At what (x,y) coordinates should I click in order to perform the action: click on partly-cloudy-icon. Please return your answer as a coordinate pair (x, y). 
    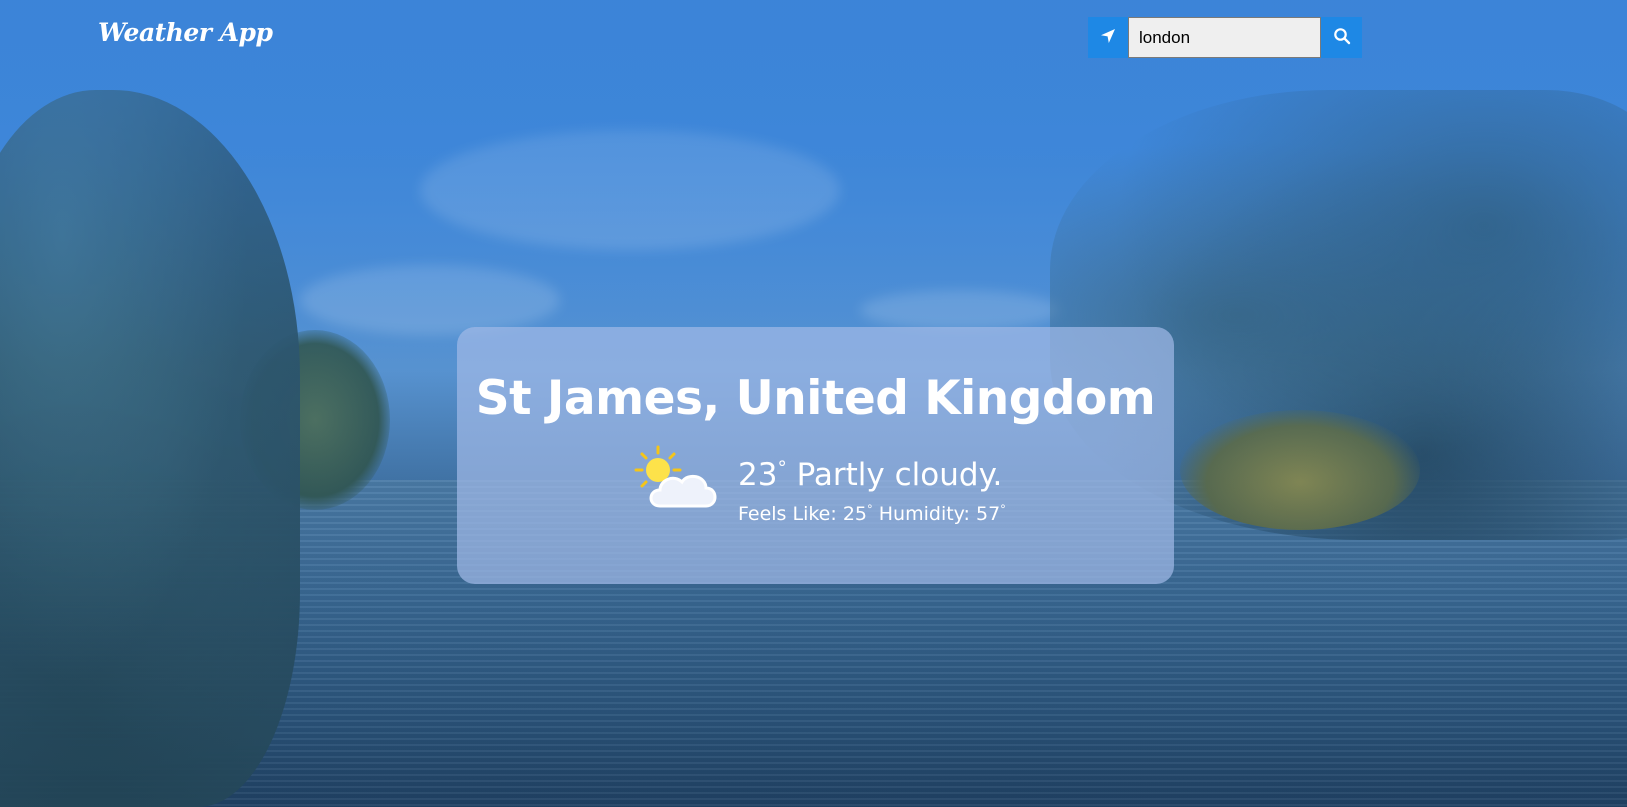
    Looking at the image, I should click on (679, 479).